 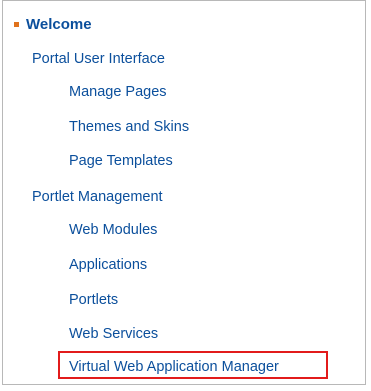 I want to click on nav-section-portlet-management: Portlet Management, so click(x=97, y=197).